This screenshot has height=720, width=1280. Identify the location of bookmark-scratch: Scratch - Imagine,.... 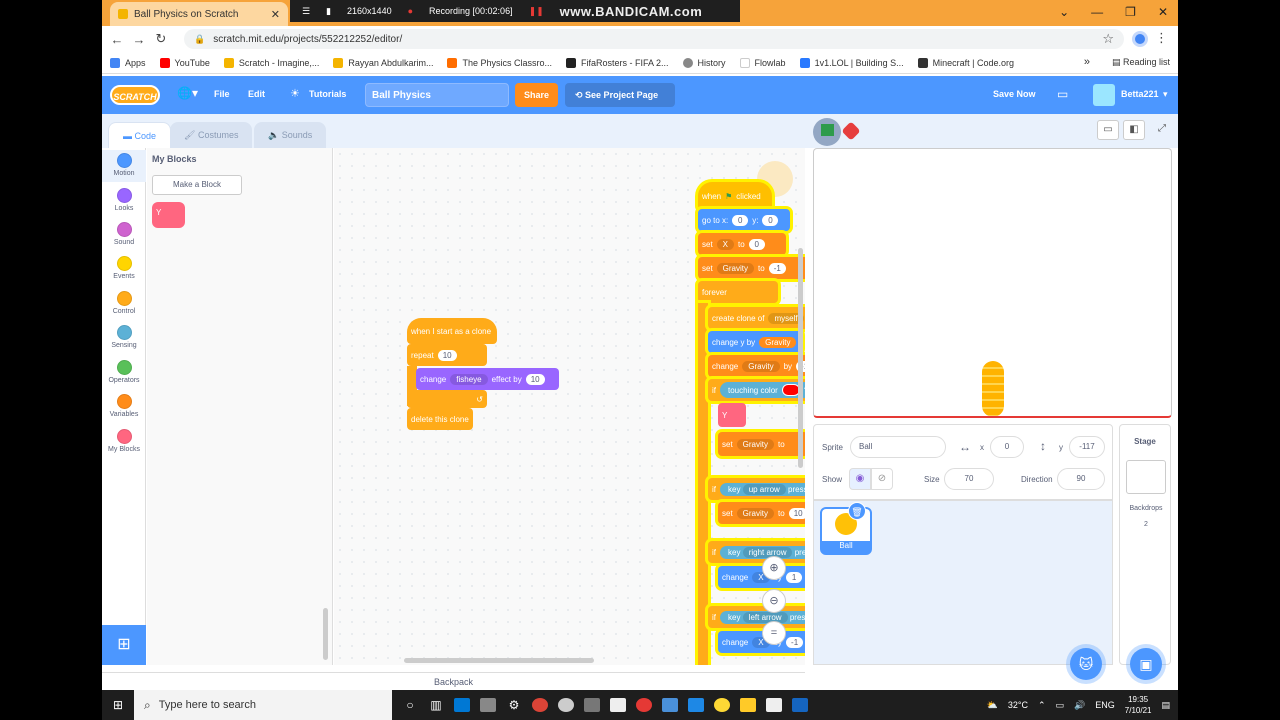
(271, 62).